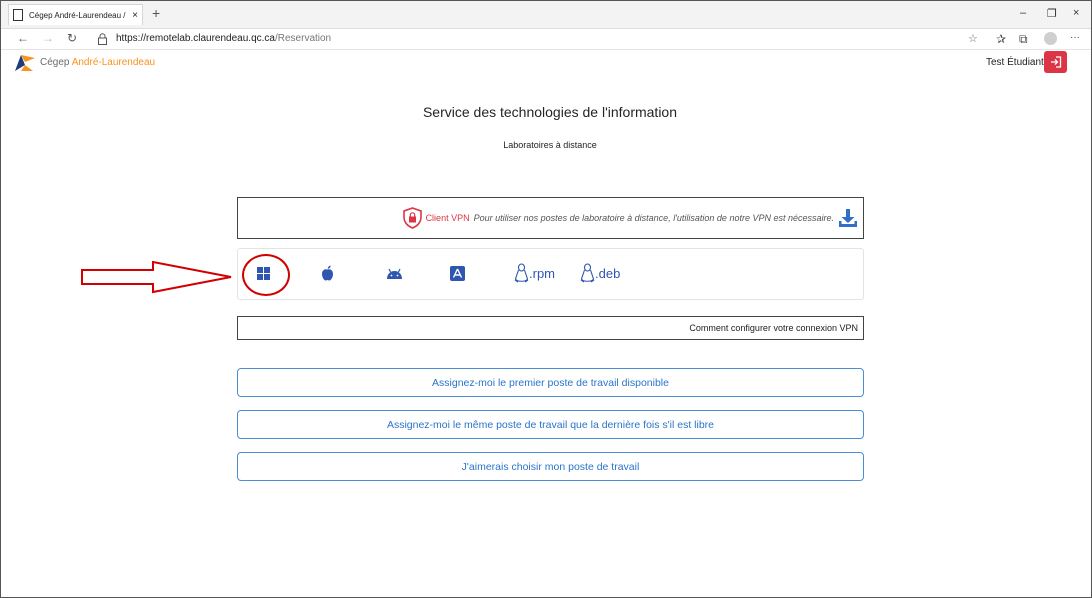 Image resolution: width=1092 pixels, height=598 pixels. What do you see at coordinates (412, 218) in the screenshot?
I see `shield-lock-icon` at bounding box center [412, 218].